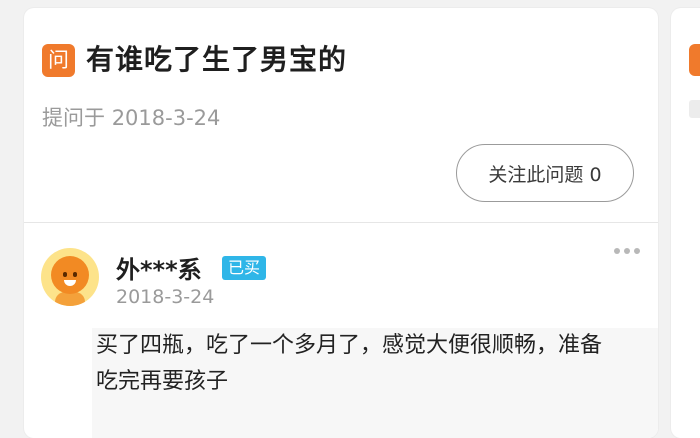  I want to click on divider, so click(341, 222).